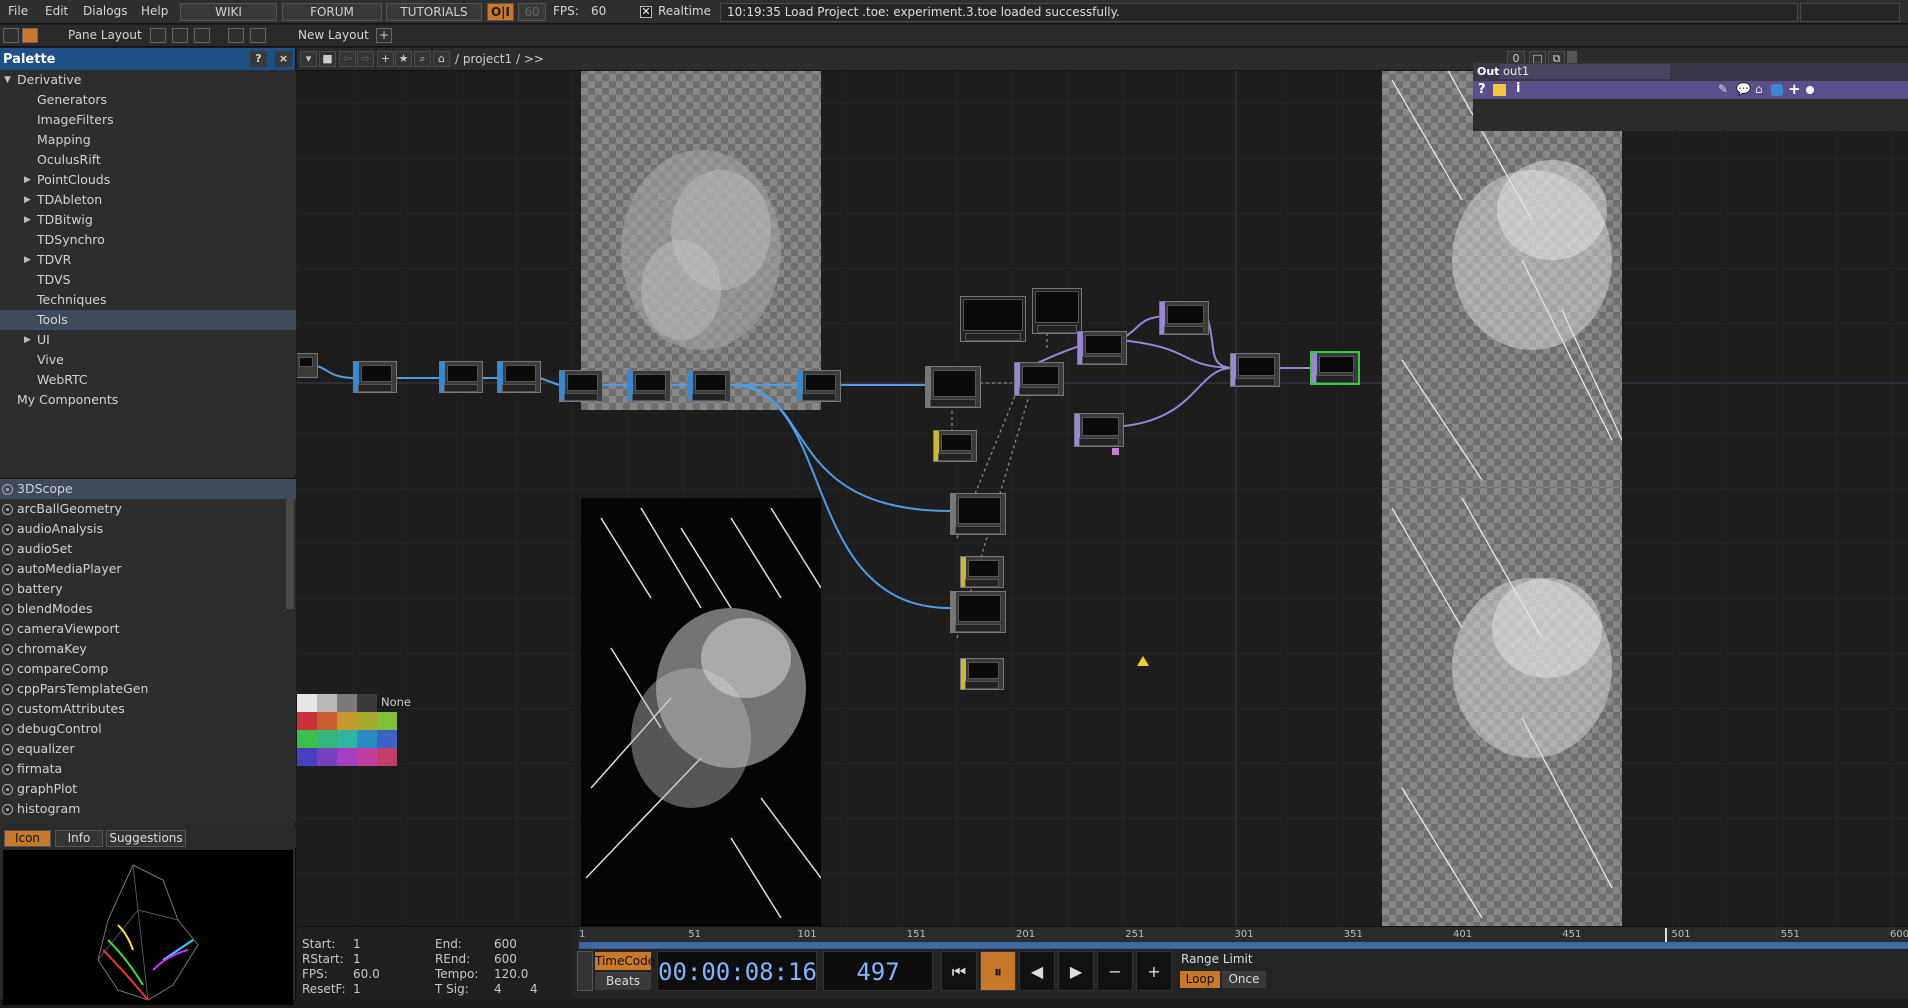 The width and height of the screenshot is (1908, 1008). What do you see at coordinates (1585, 71) in the screenshot?
I see `op-name-field: out1` at bounding box center [1585, 71].